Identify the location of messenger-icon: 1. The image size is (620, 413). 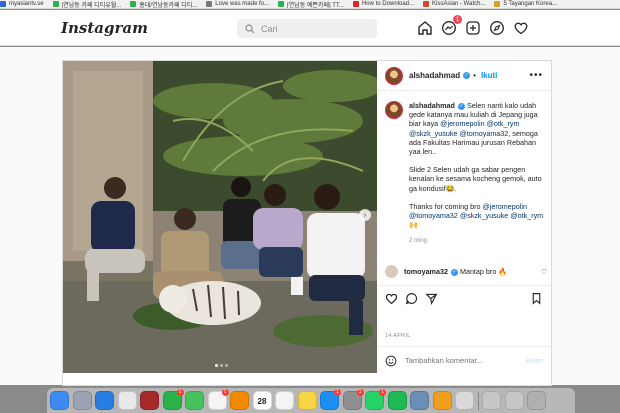
(451, 25).